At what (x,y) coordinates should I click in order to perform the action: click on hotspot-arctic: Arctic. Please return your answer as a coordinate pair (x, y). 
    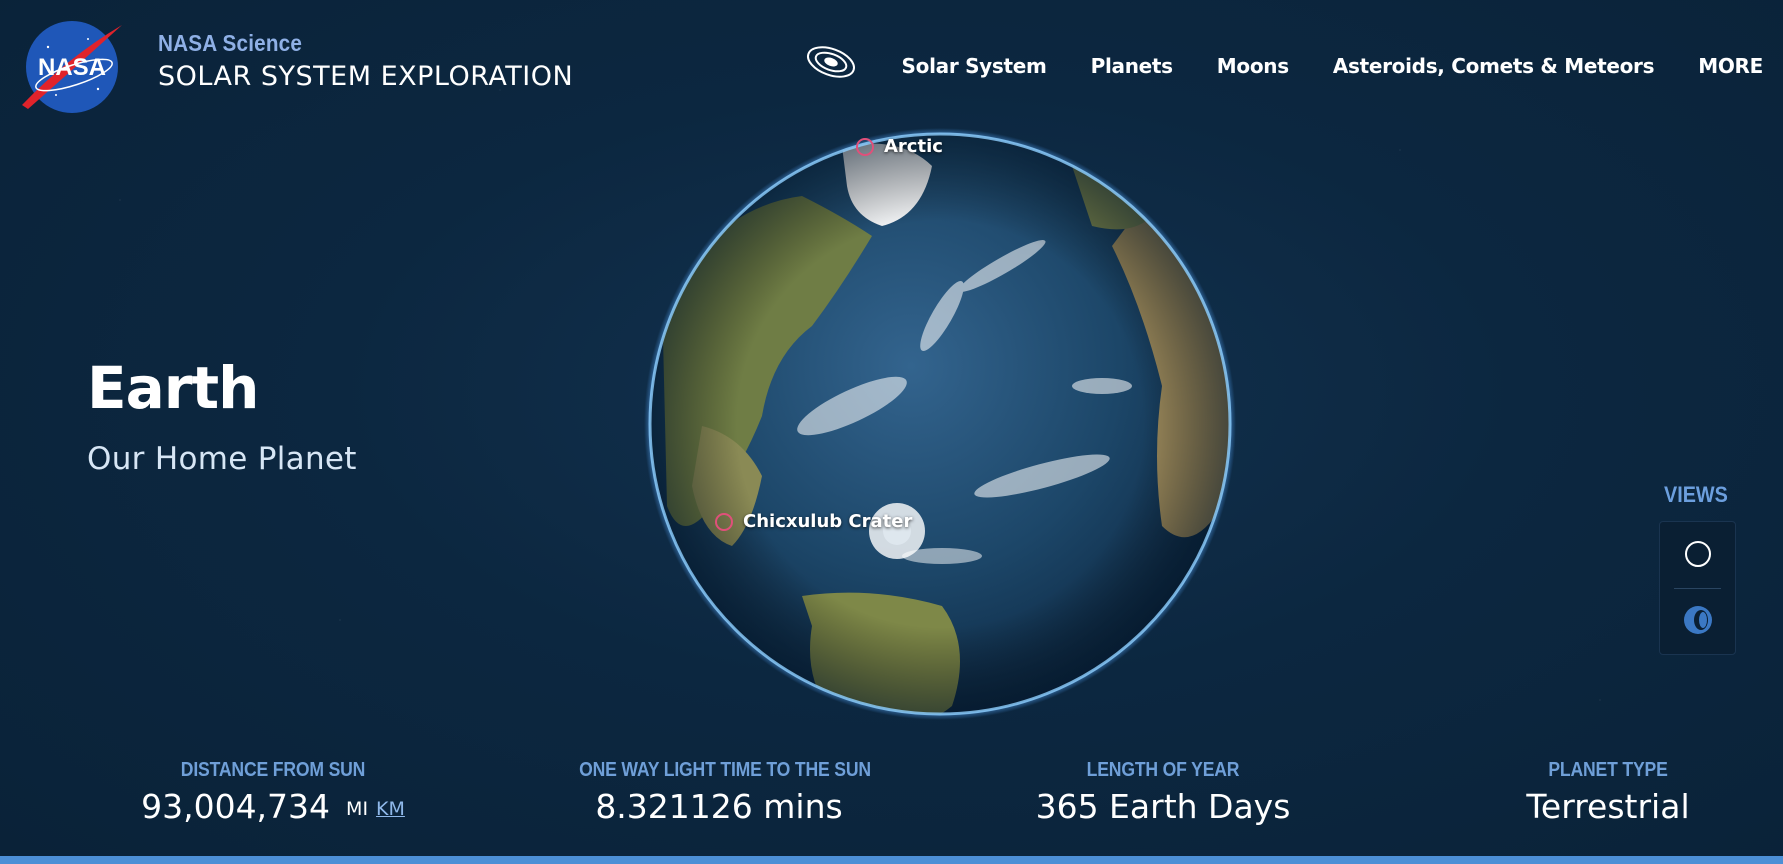
    Looking at the image, I should click on (899, 146).